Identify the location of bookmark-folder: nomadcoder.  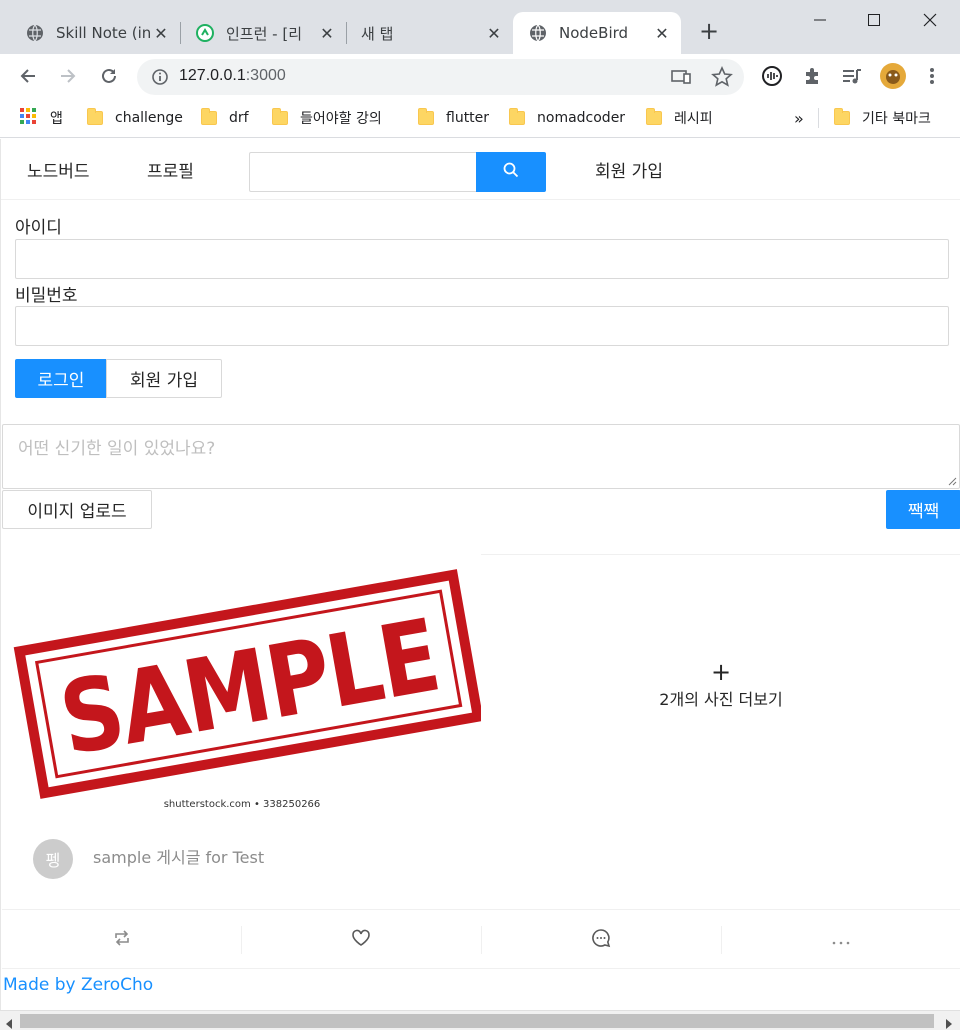
(567, 118).